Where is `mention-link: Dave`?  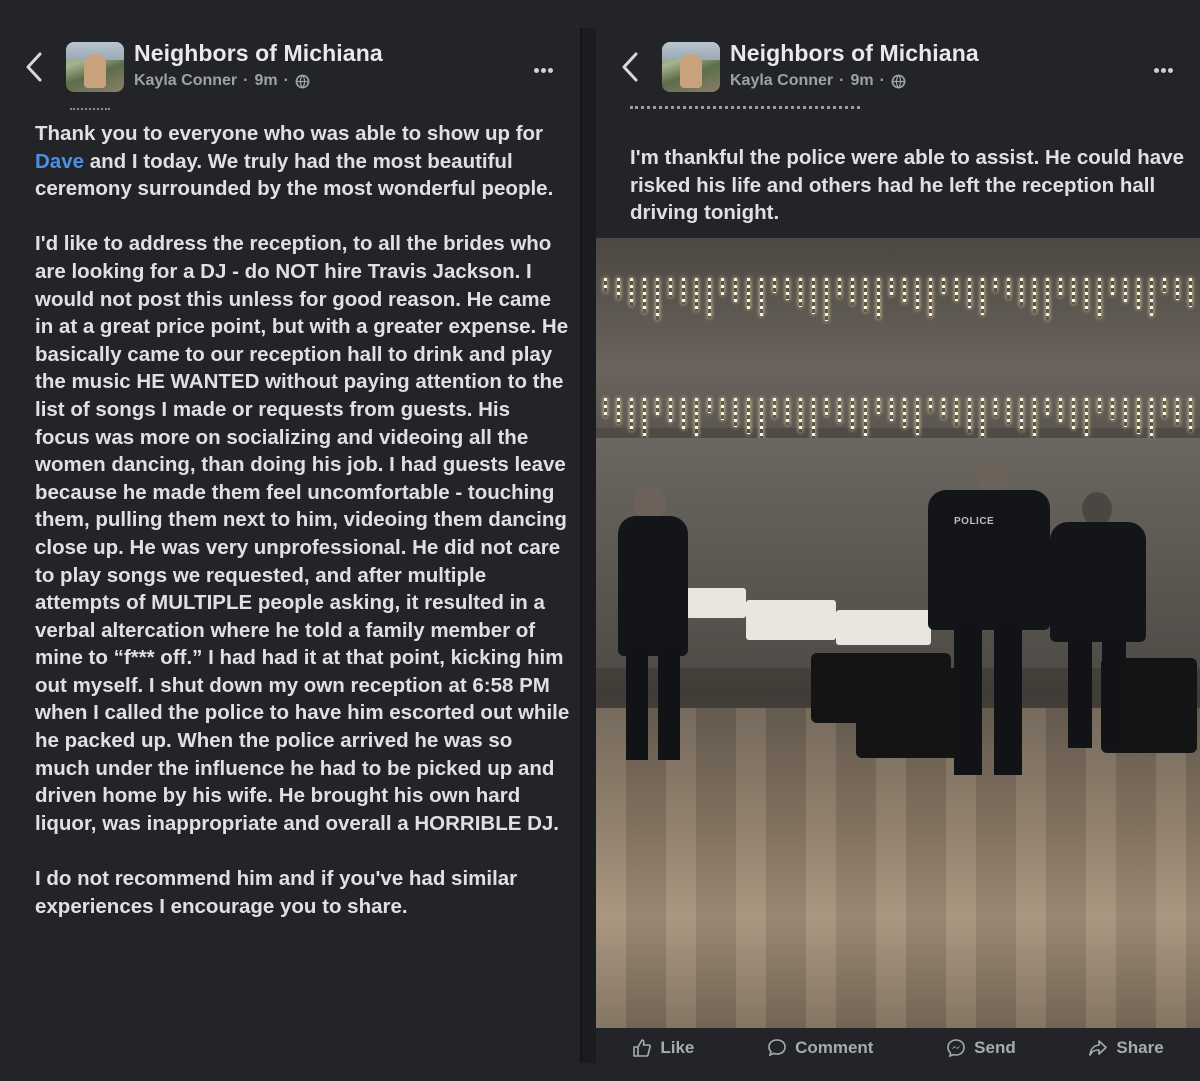 mention-link: Dave is located at coordinates (59, 161).